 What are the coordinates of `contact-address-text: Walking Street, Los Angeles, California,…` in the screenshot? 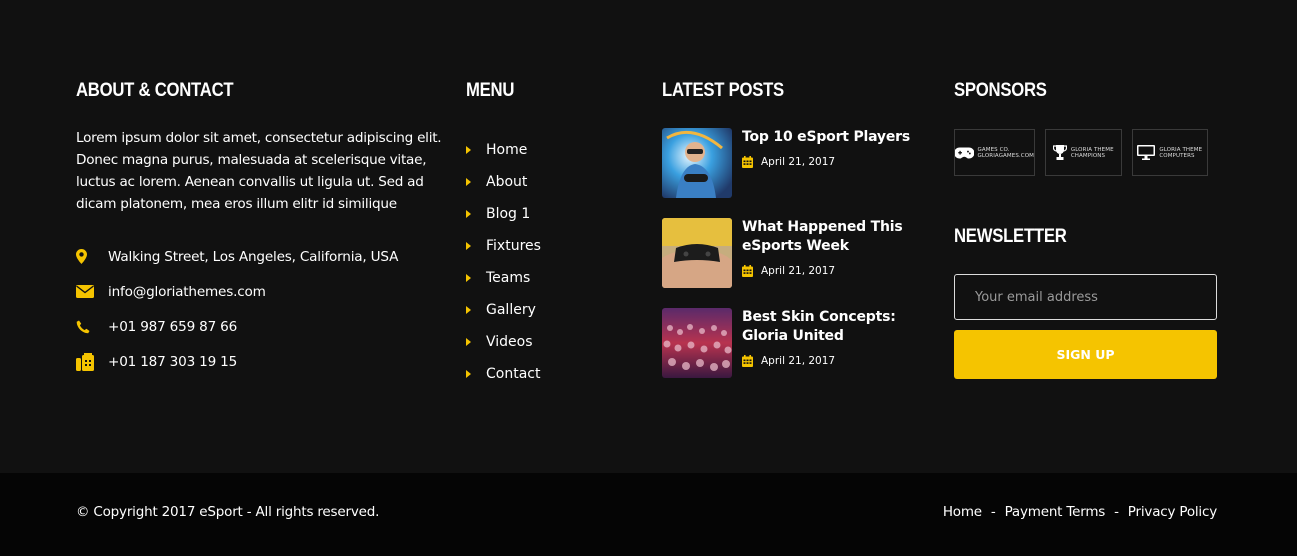 It's located at (253, 256).